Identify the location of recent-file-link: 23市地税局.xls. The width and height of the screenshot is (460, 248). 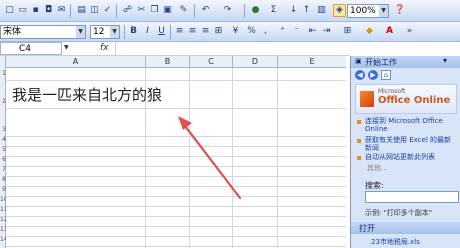
(395, 242).